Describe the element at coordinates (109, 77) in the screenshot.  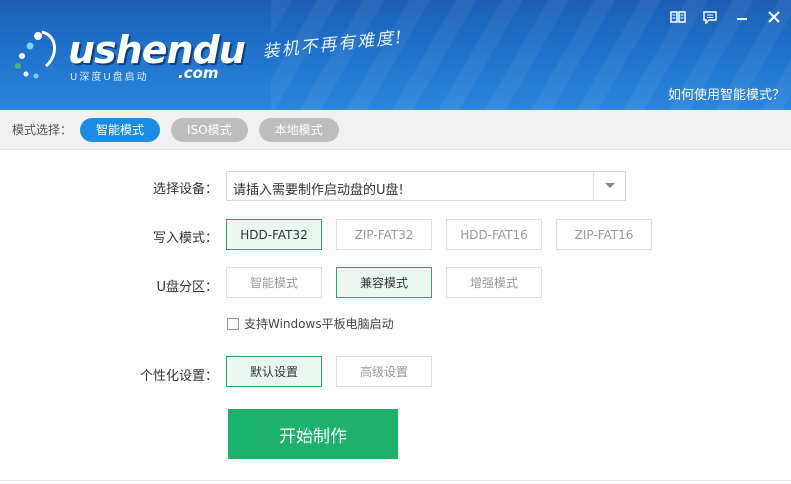
I see `logo-subtext: U深度U盘启动` at that location.